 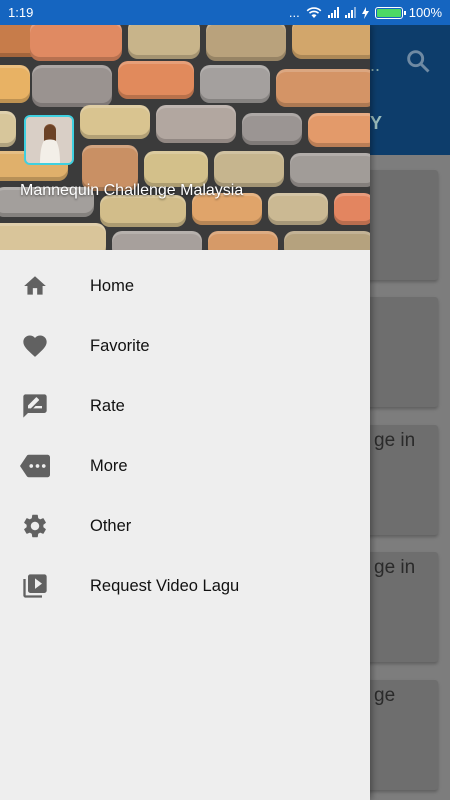 What do you see at coordinates (107, 405) in the screenshot?
I see `menu-item-label: Rate` at bounding box center [107, 405].